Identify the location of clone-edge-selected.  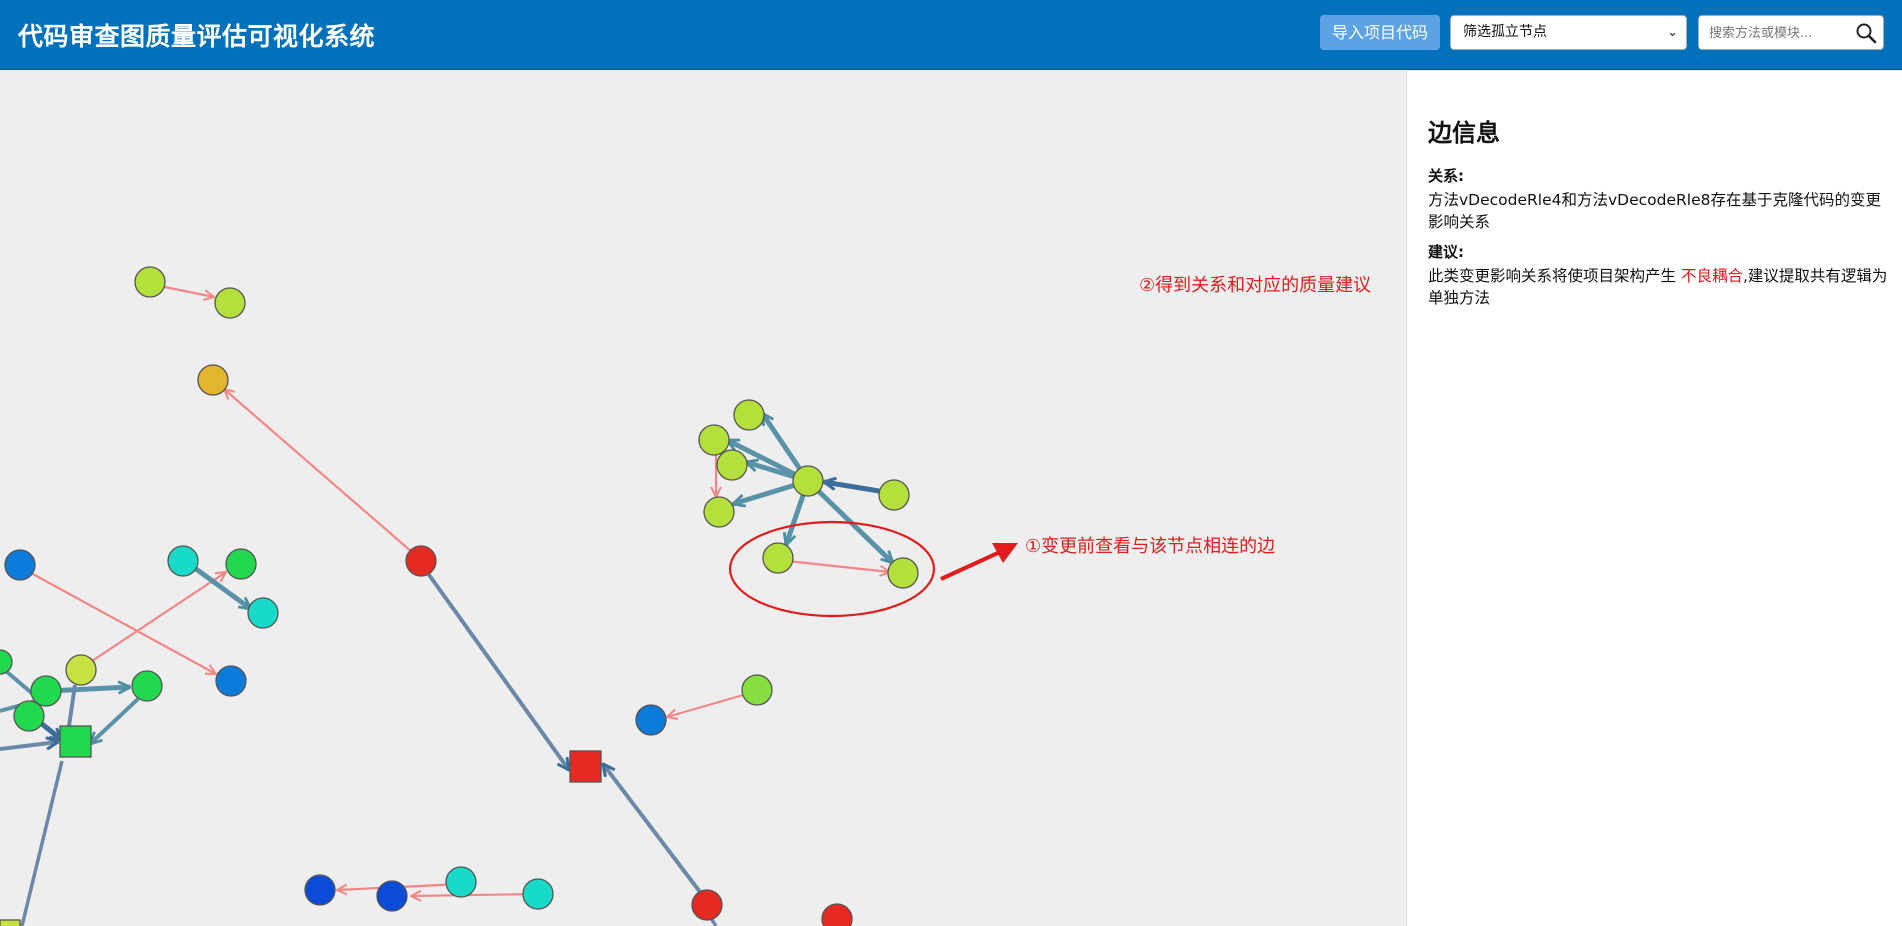
(833, 565).